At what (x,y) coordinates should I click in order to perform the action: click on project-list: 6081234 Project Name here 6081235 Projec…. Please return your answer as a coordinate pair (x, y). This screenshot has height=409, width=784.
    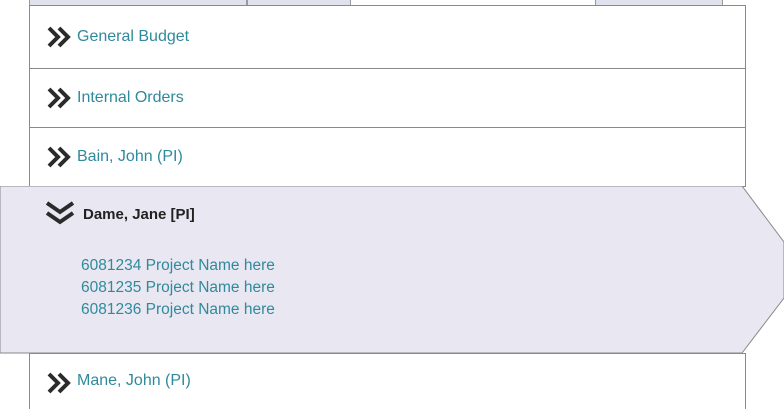
    Looking at the image, I should click on (178, 288).